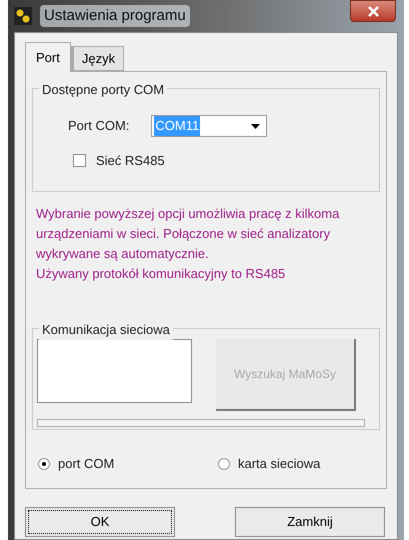 This screenshot has width=409, height=540. Describe the element at coordinates (188, 214) in the screenshot. I see `info-text: Wybranie powyższej opcji umożliwia pracę z kilkoma` at that location.